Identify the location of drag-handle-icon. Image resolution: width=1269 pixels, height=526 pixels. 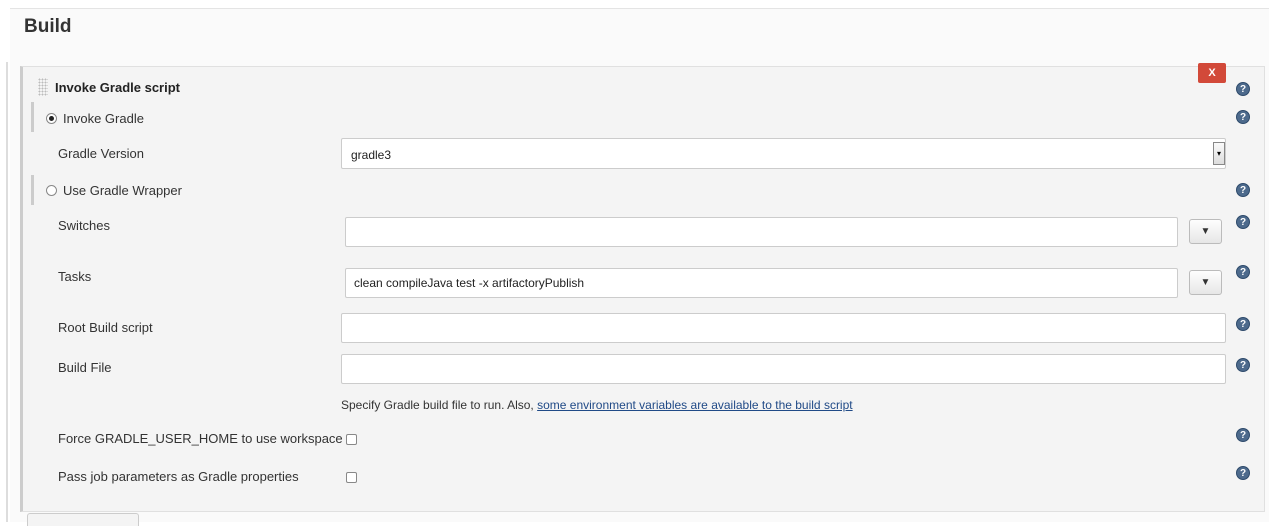
(43, 87).